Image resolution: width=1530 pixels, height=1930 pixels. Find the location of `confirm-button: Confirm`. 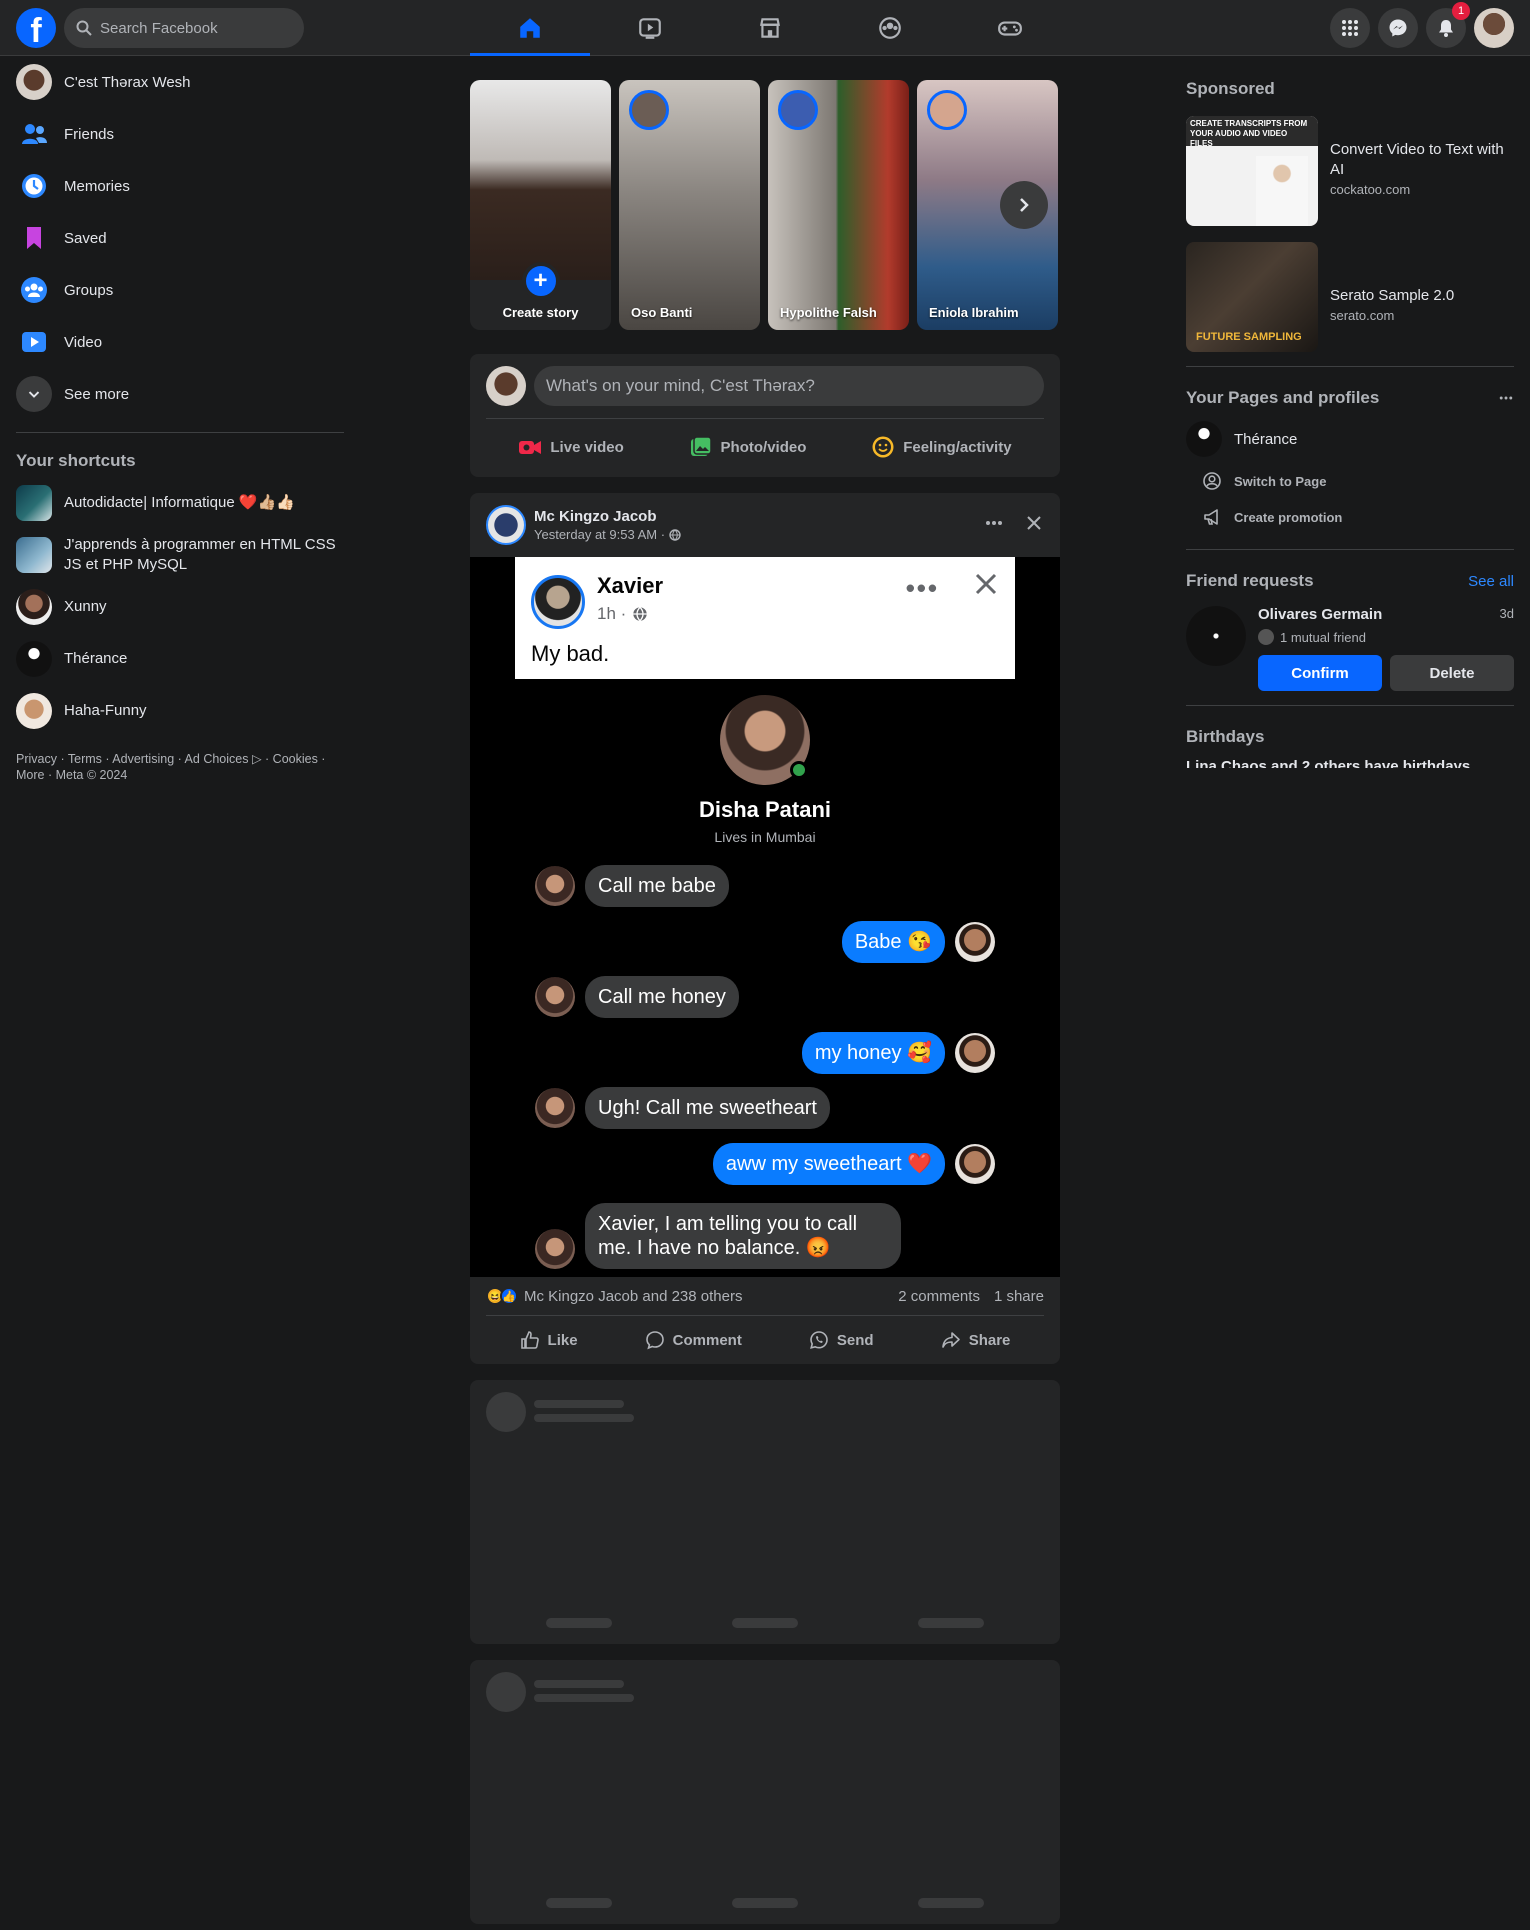

confirm-button: Confirm is located at coordinates (1320, 673).